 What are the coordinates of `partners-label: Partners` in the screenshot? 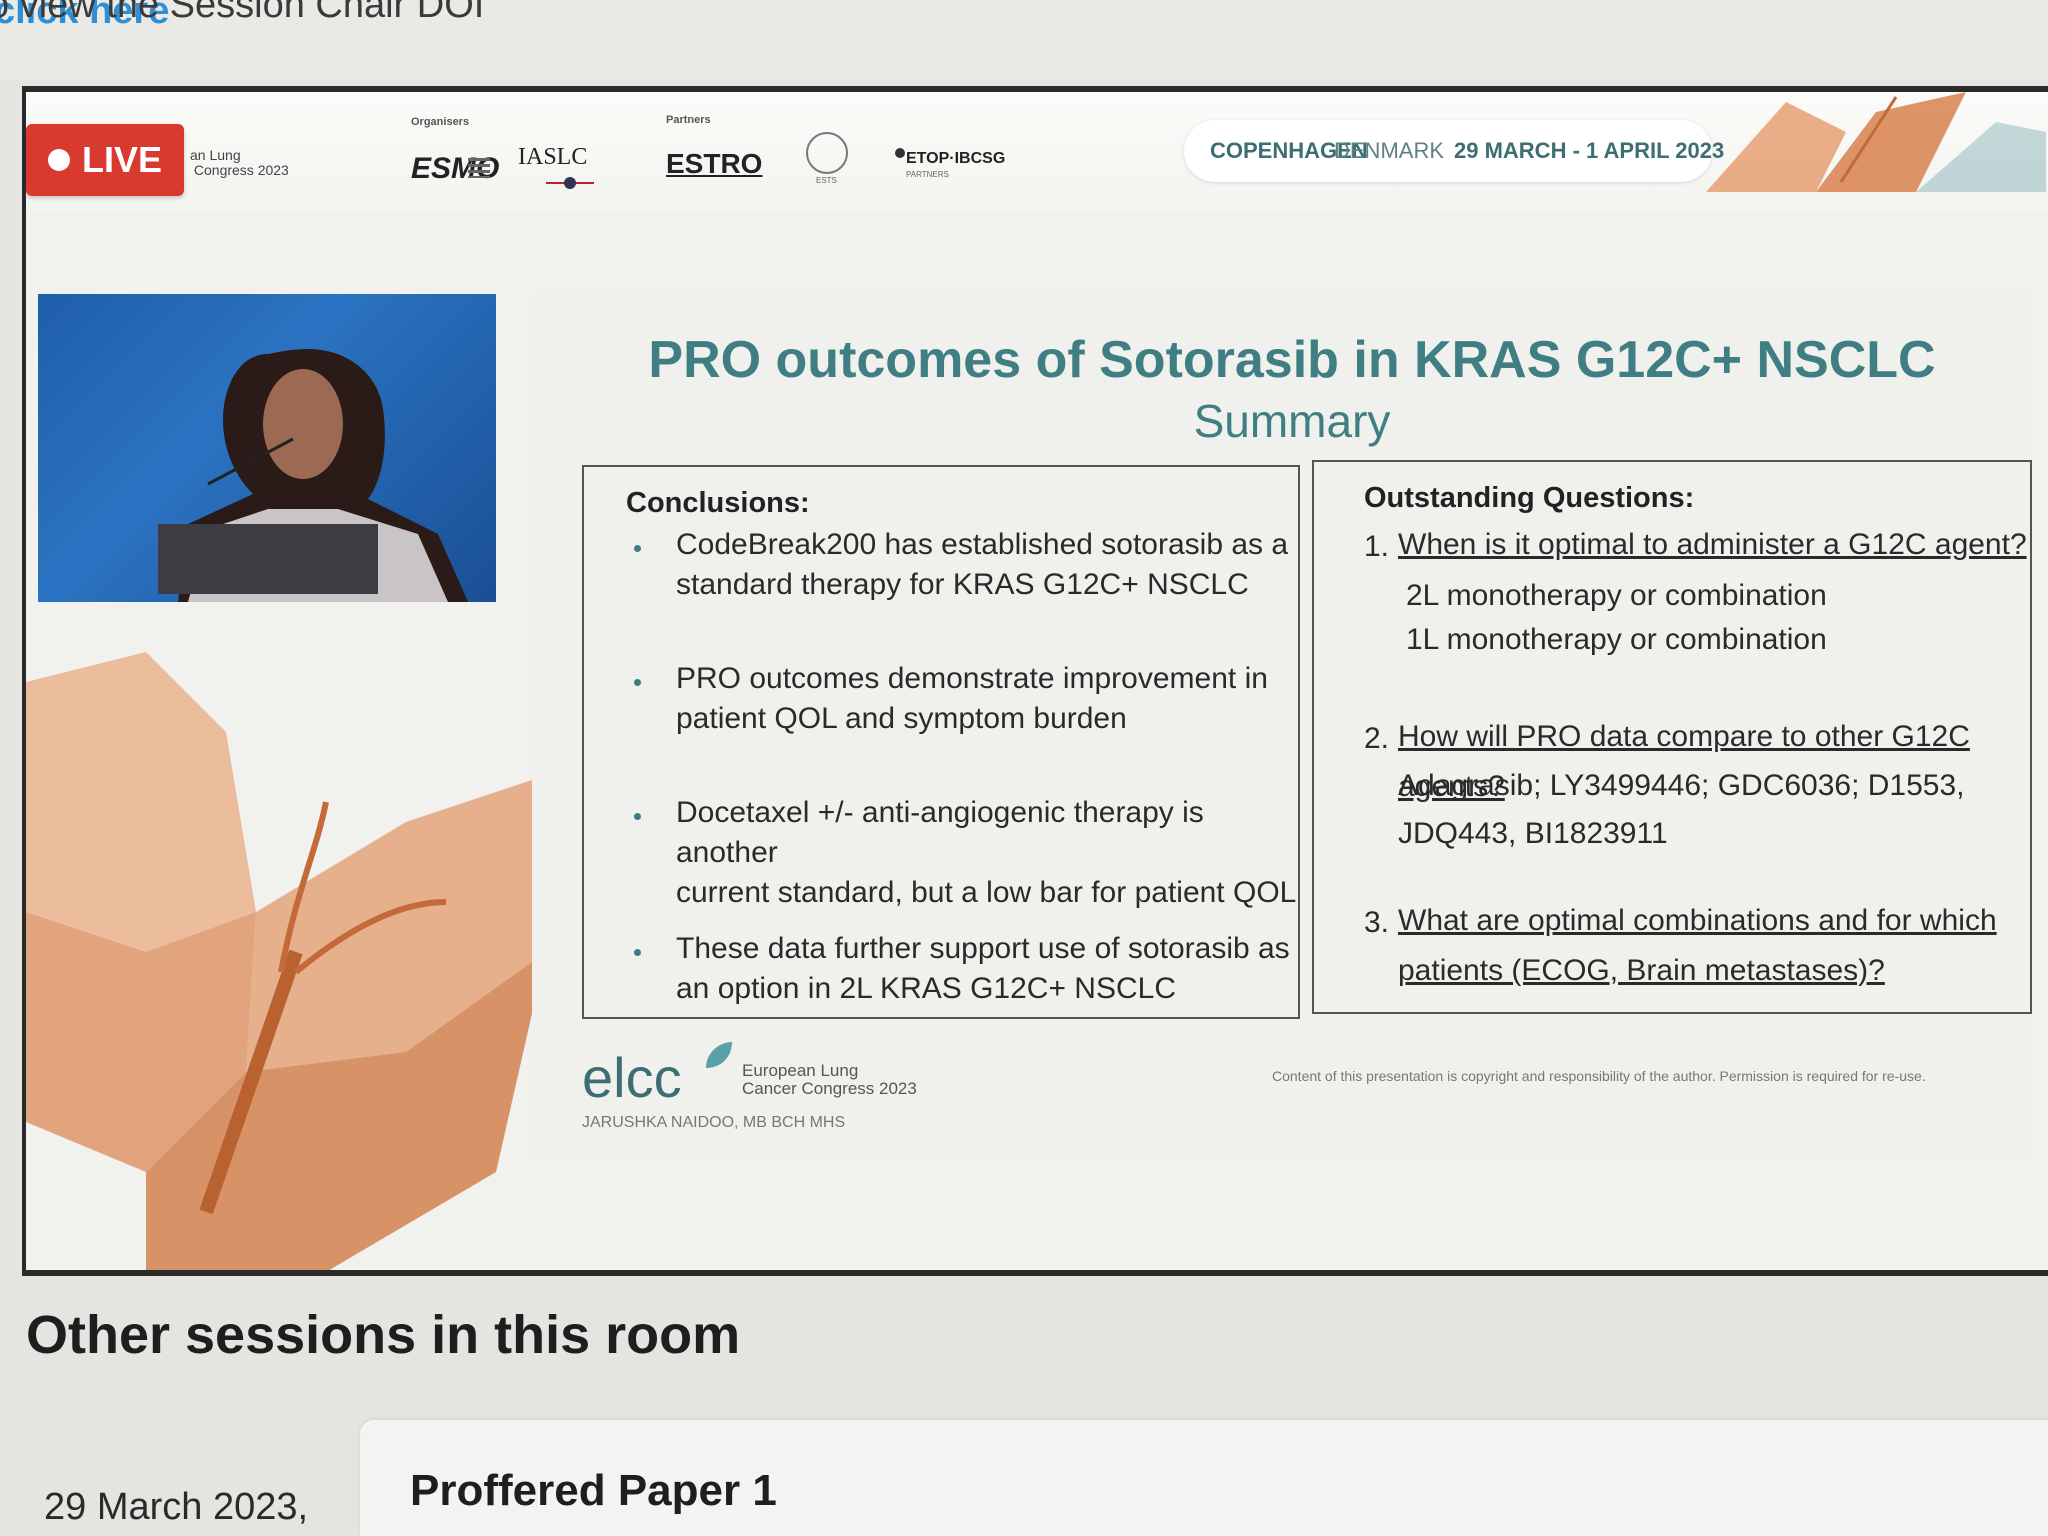 It's located at (688, 120).